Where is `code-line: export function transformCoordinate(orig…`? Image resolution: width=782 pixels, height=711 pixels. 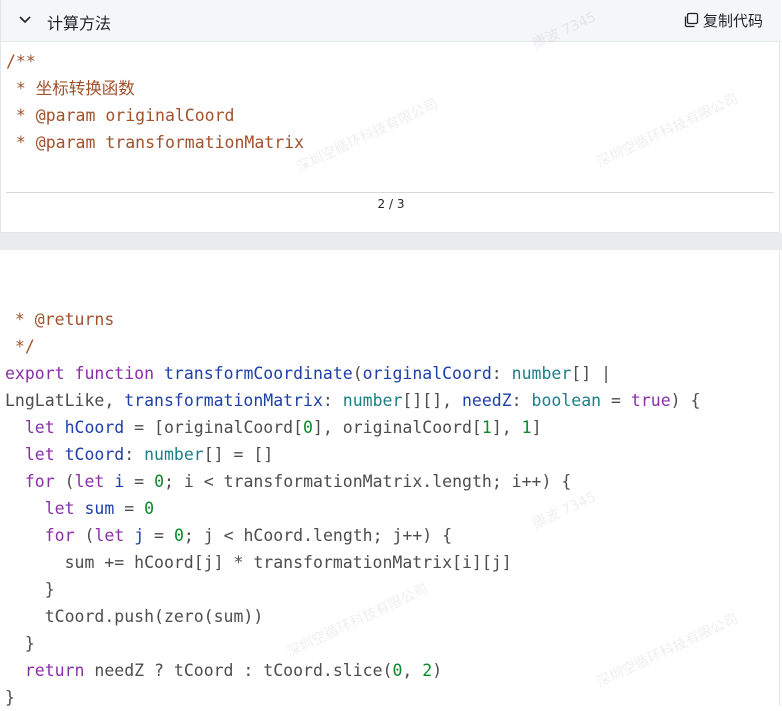 code-line: export function transformCoordinate(orig… is located at coordinates (308, 373).